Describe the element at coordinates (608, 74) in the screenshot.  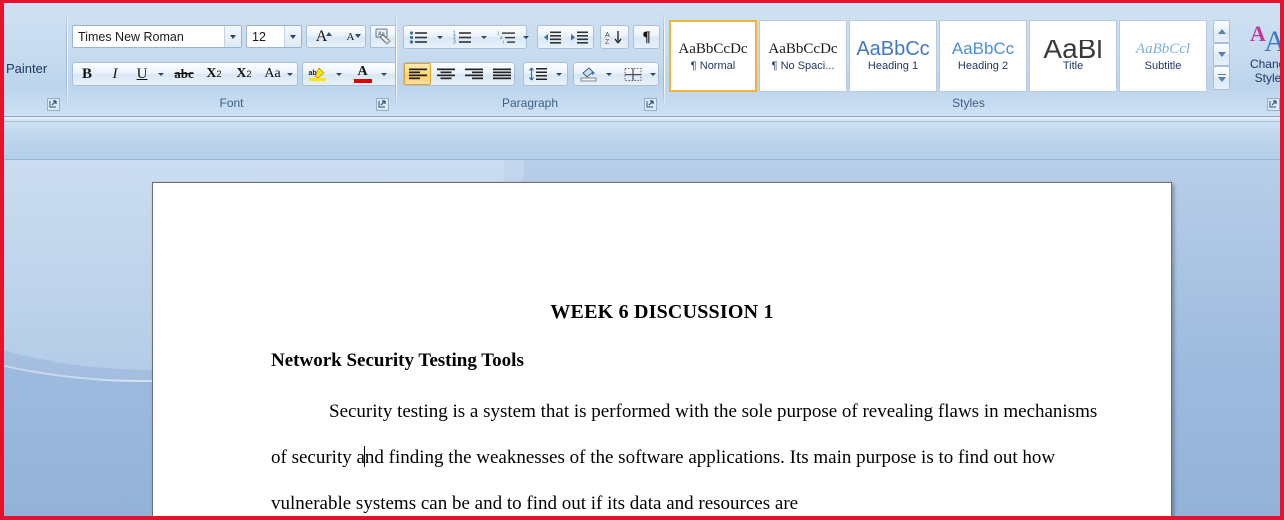
I see `shading-dropdown-arrow` at that location.